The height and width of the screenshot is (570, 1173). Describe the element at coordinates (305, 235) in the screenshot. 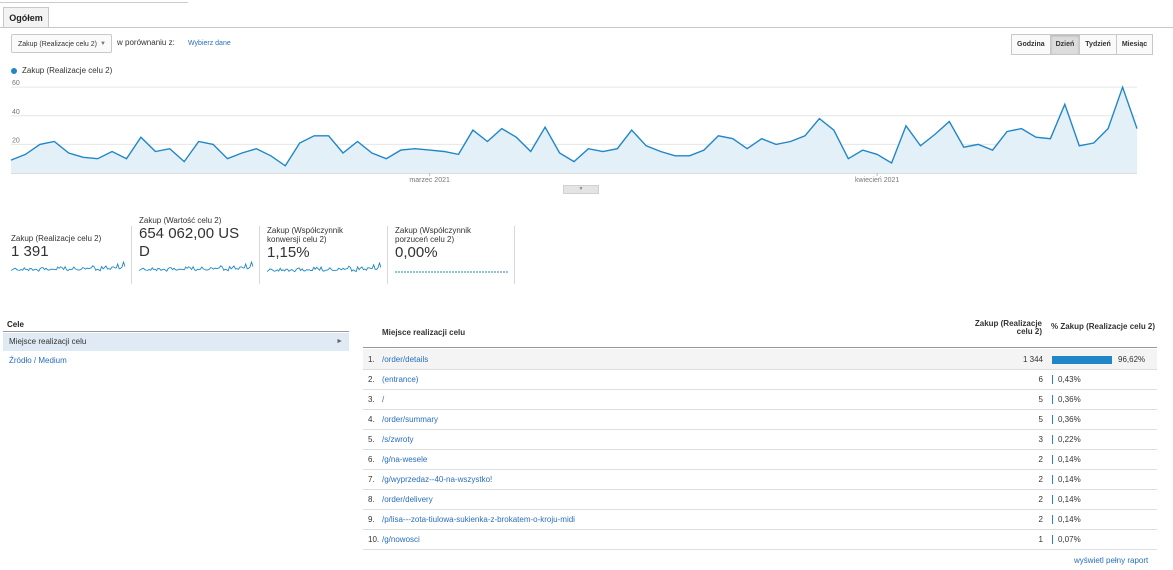

I see `scorecard-label: Zakup (Współczynnik konwersji celu 2)` at that location.